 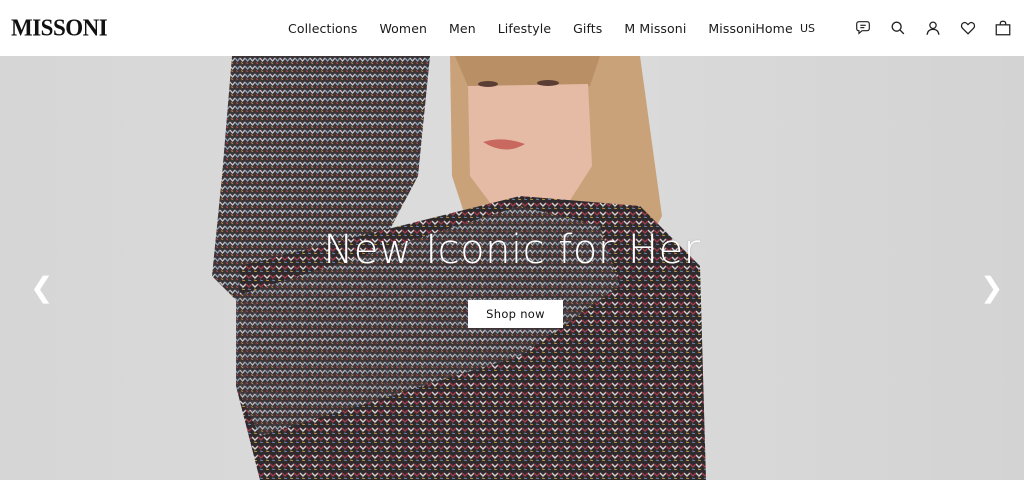 I want to click on nav-item-gifts: Gifts, so click(x=587, y=28).